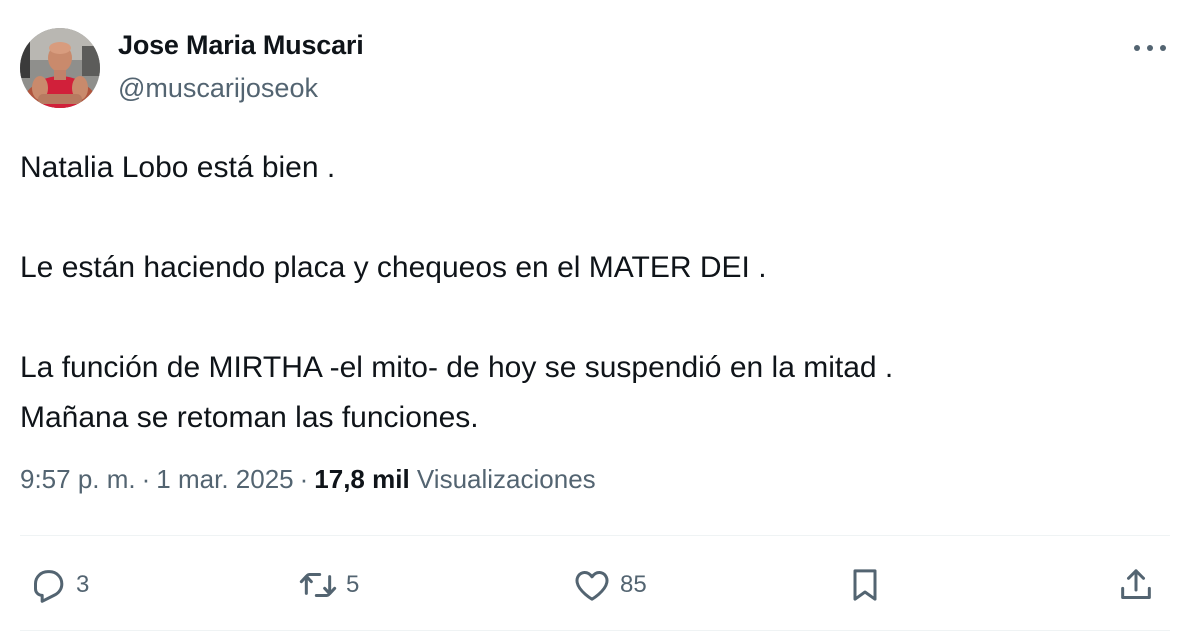  I want to click on share-button, so click(1136, 585).